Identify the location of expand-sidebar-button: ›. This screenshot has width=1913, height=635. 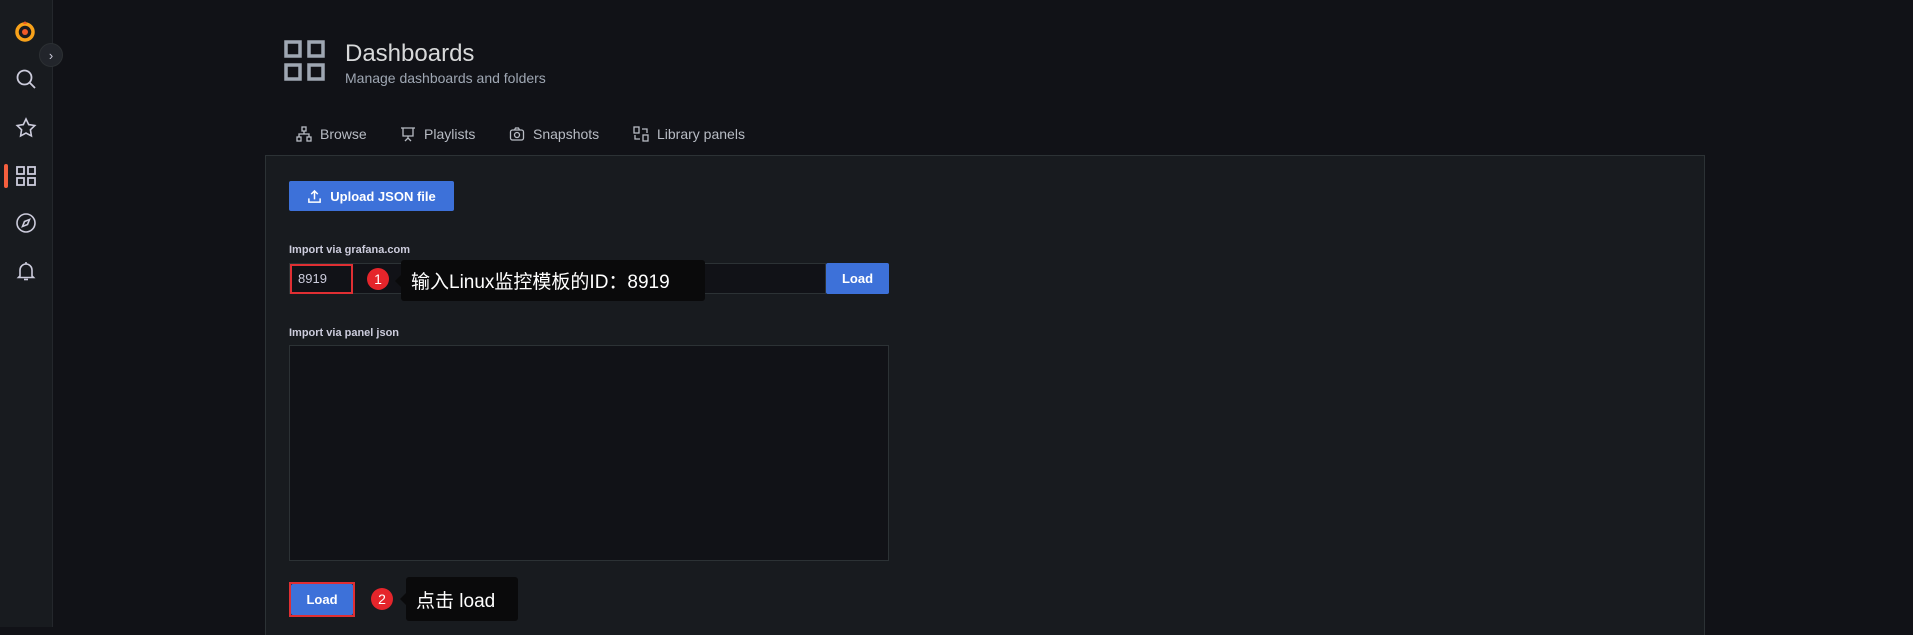
(51, 55).